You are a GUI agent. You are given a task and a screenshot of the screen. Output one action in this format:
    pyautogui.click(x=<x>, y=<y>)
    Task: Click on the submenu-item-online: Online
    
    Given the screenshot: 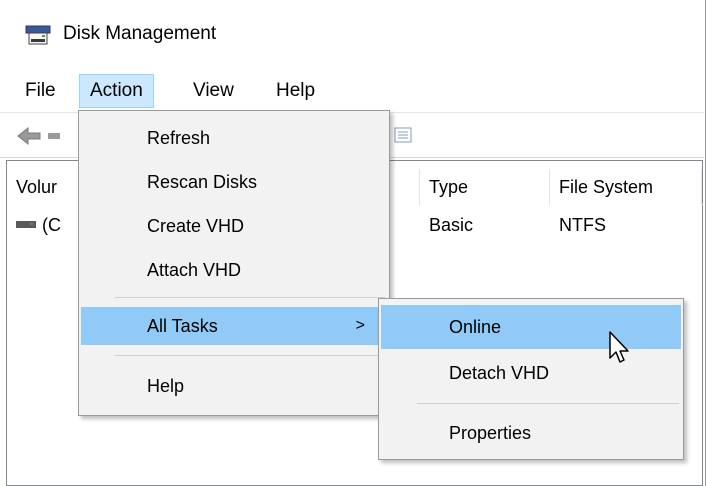 What is the action you would take?
    pyautogui.click(x=531, y=327)
    